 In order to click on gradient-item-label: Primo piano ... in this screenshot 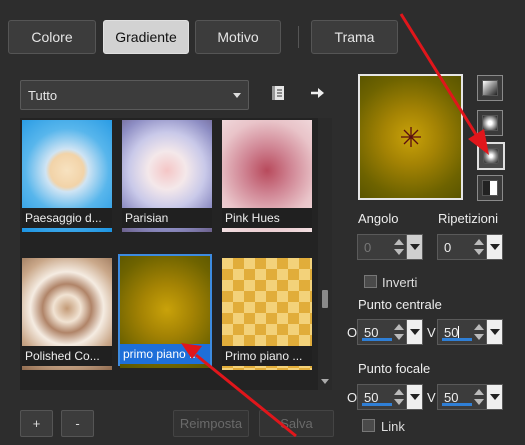, I will do `click(267, 356)`.